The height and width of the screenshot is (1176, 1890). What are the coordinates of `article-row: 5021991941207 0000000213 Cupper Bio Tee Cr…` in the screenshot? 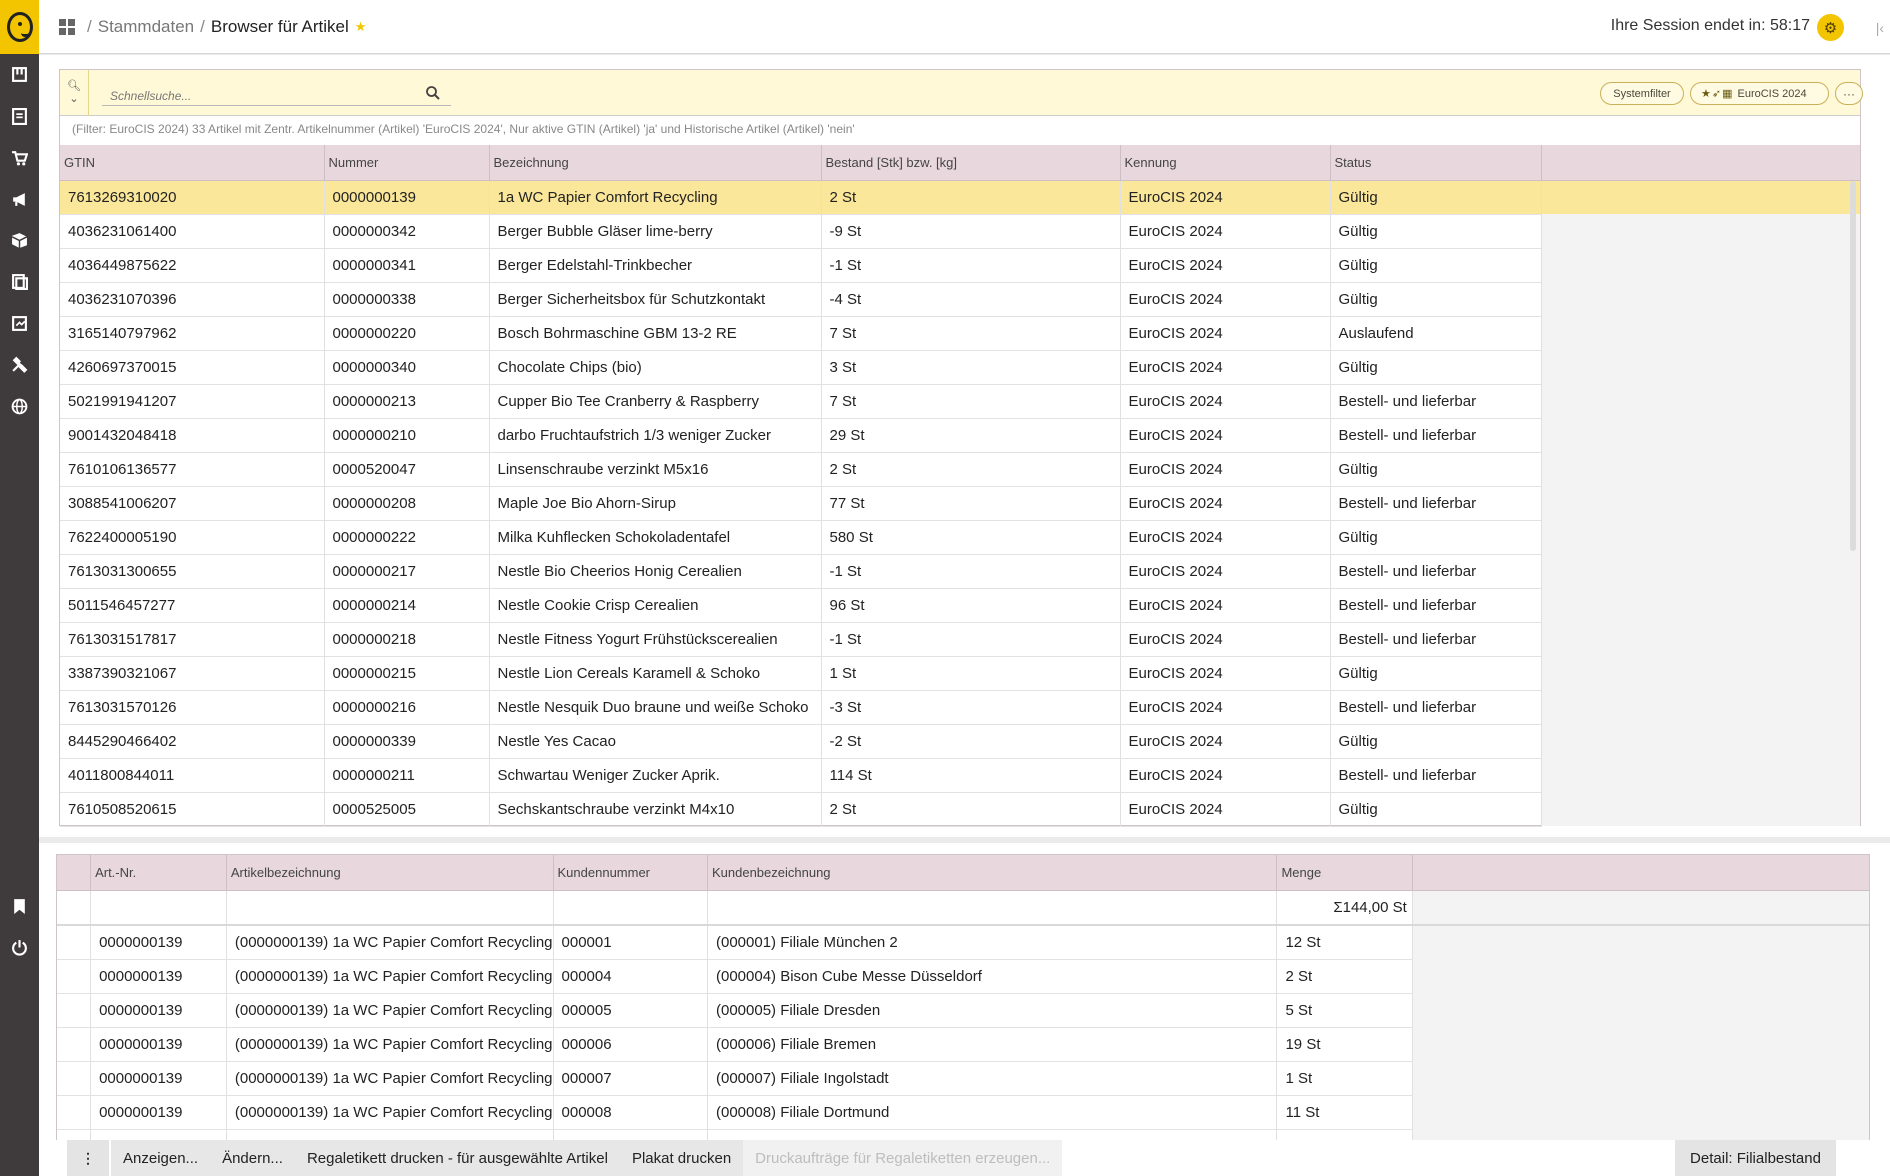 It's located at (960, 401).